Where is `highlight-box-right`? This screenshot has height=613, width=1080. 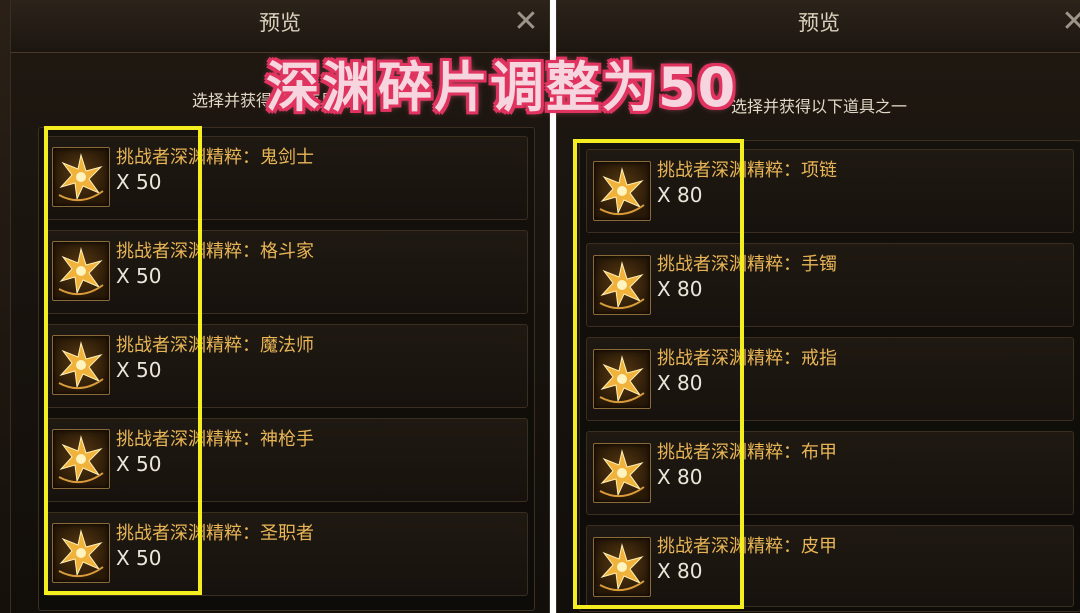 highlight-box-right is located at coordinates (658, 374).